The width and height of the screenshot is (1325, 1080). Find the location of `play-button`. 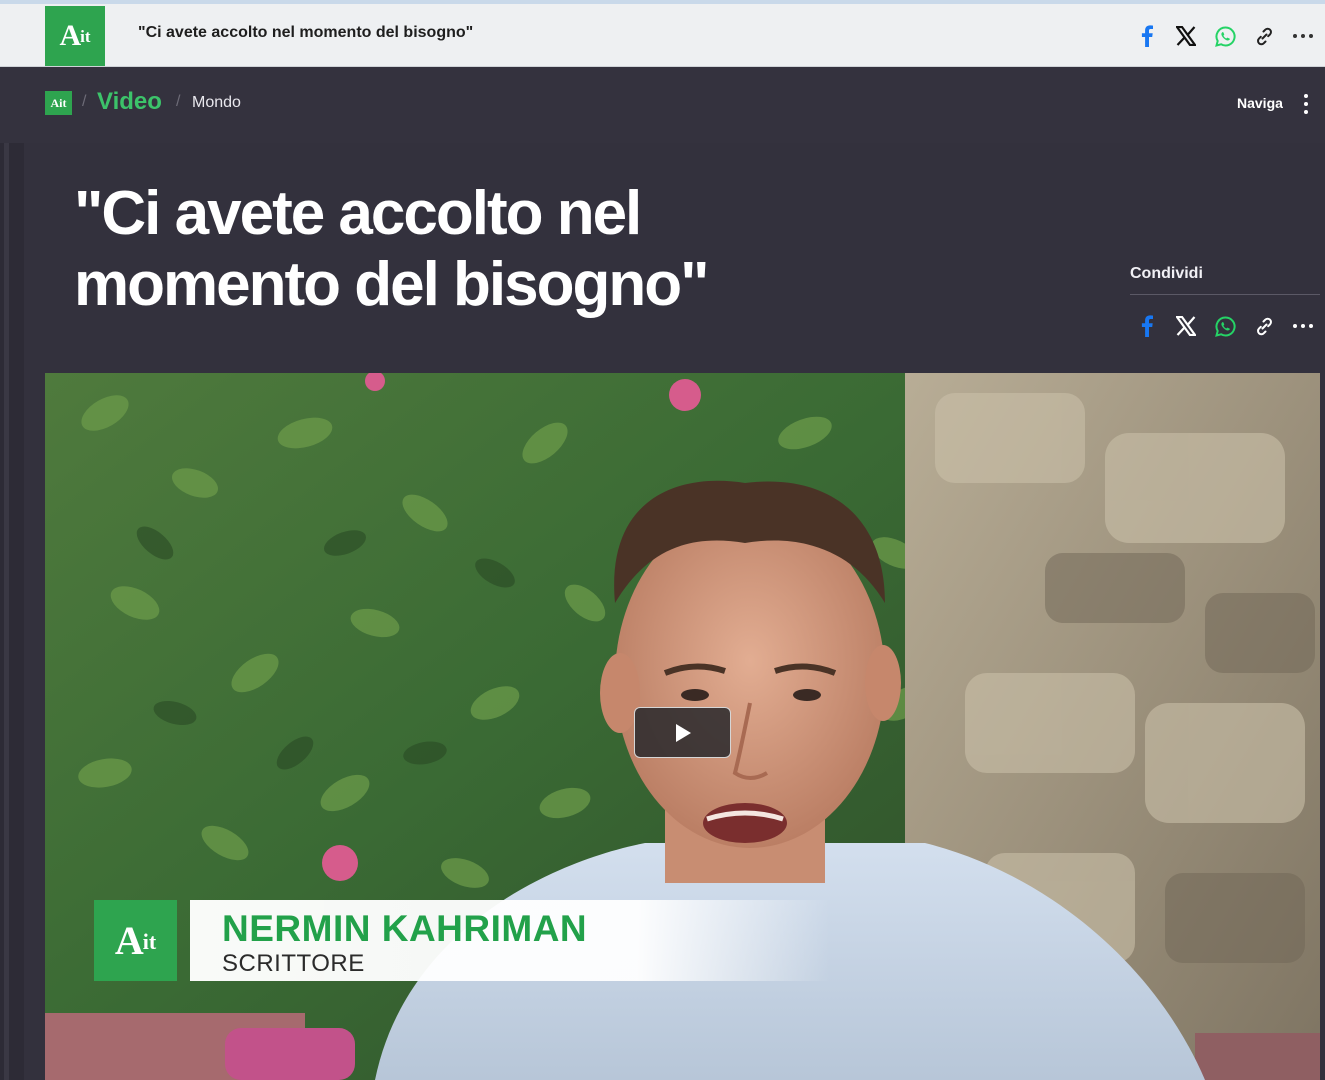

play-button is located at coordinates (682, 732).